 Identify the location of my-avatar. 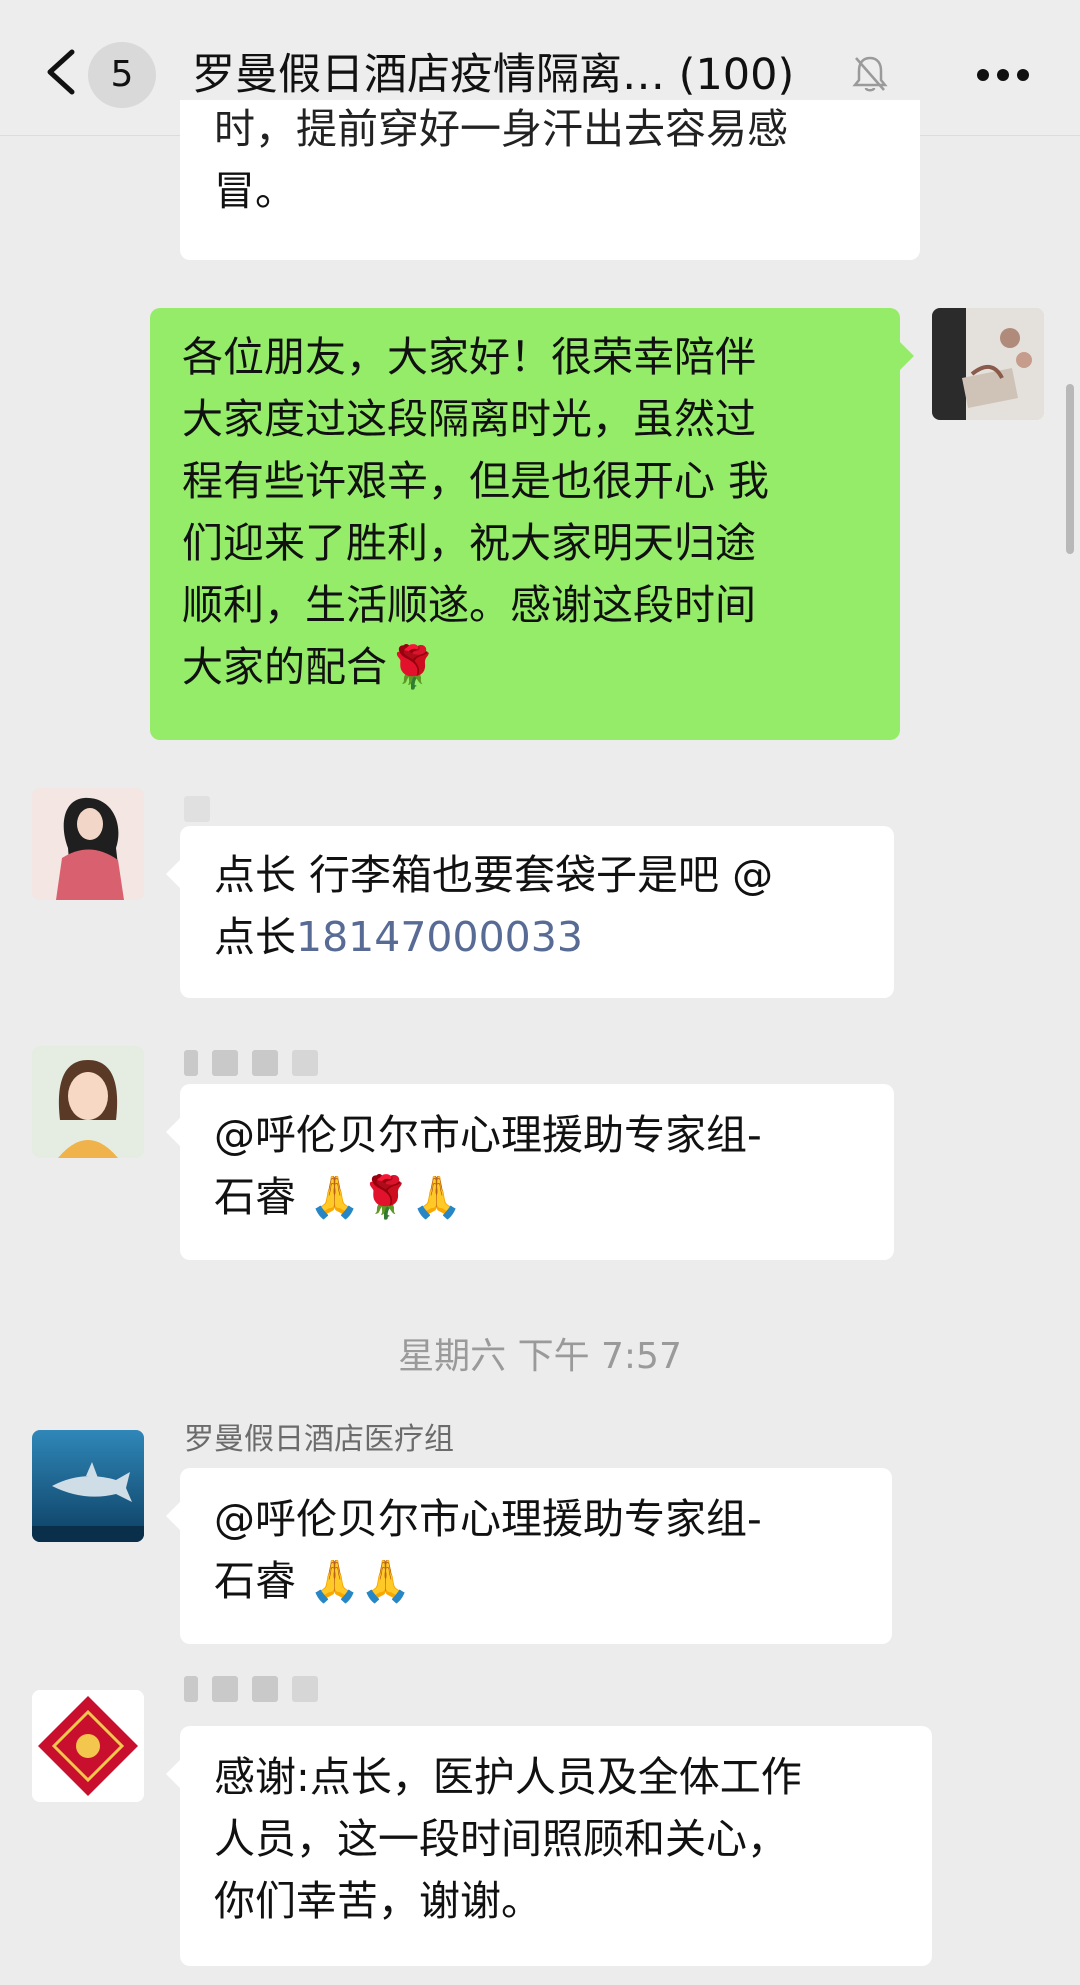
(988, 364).